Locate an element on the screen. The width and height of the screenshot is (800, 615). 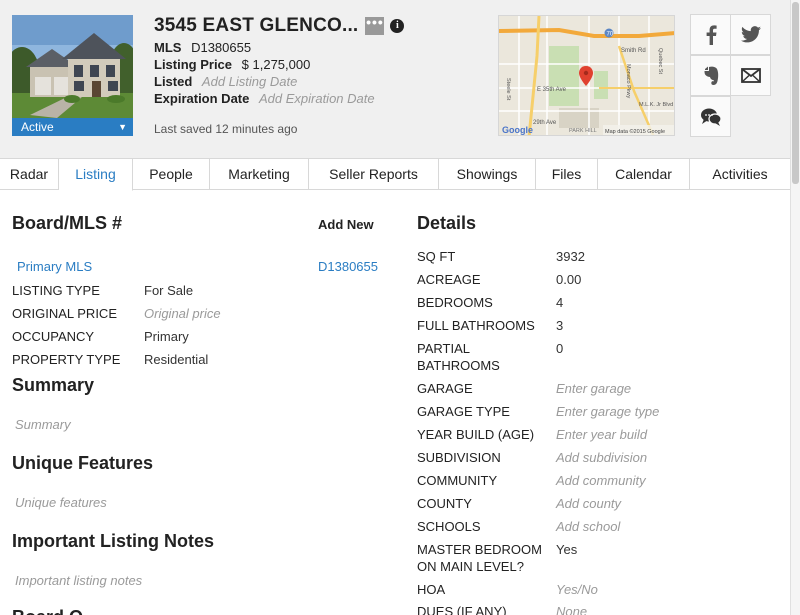
year-build-field: Enter year build is located at coordinates (601, 434).